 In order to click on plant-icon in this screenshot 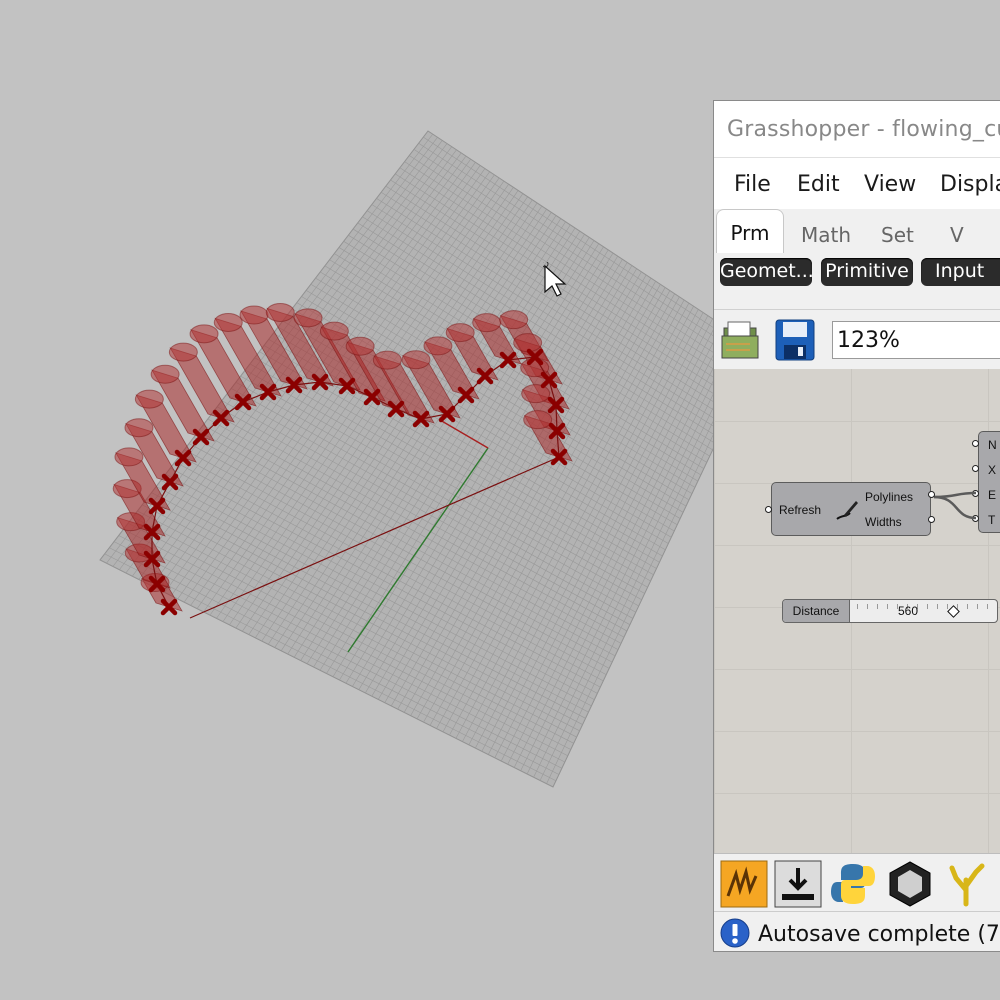, I will do `click(966, 884)`.